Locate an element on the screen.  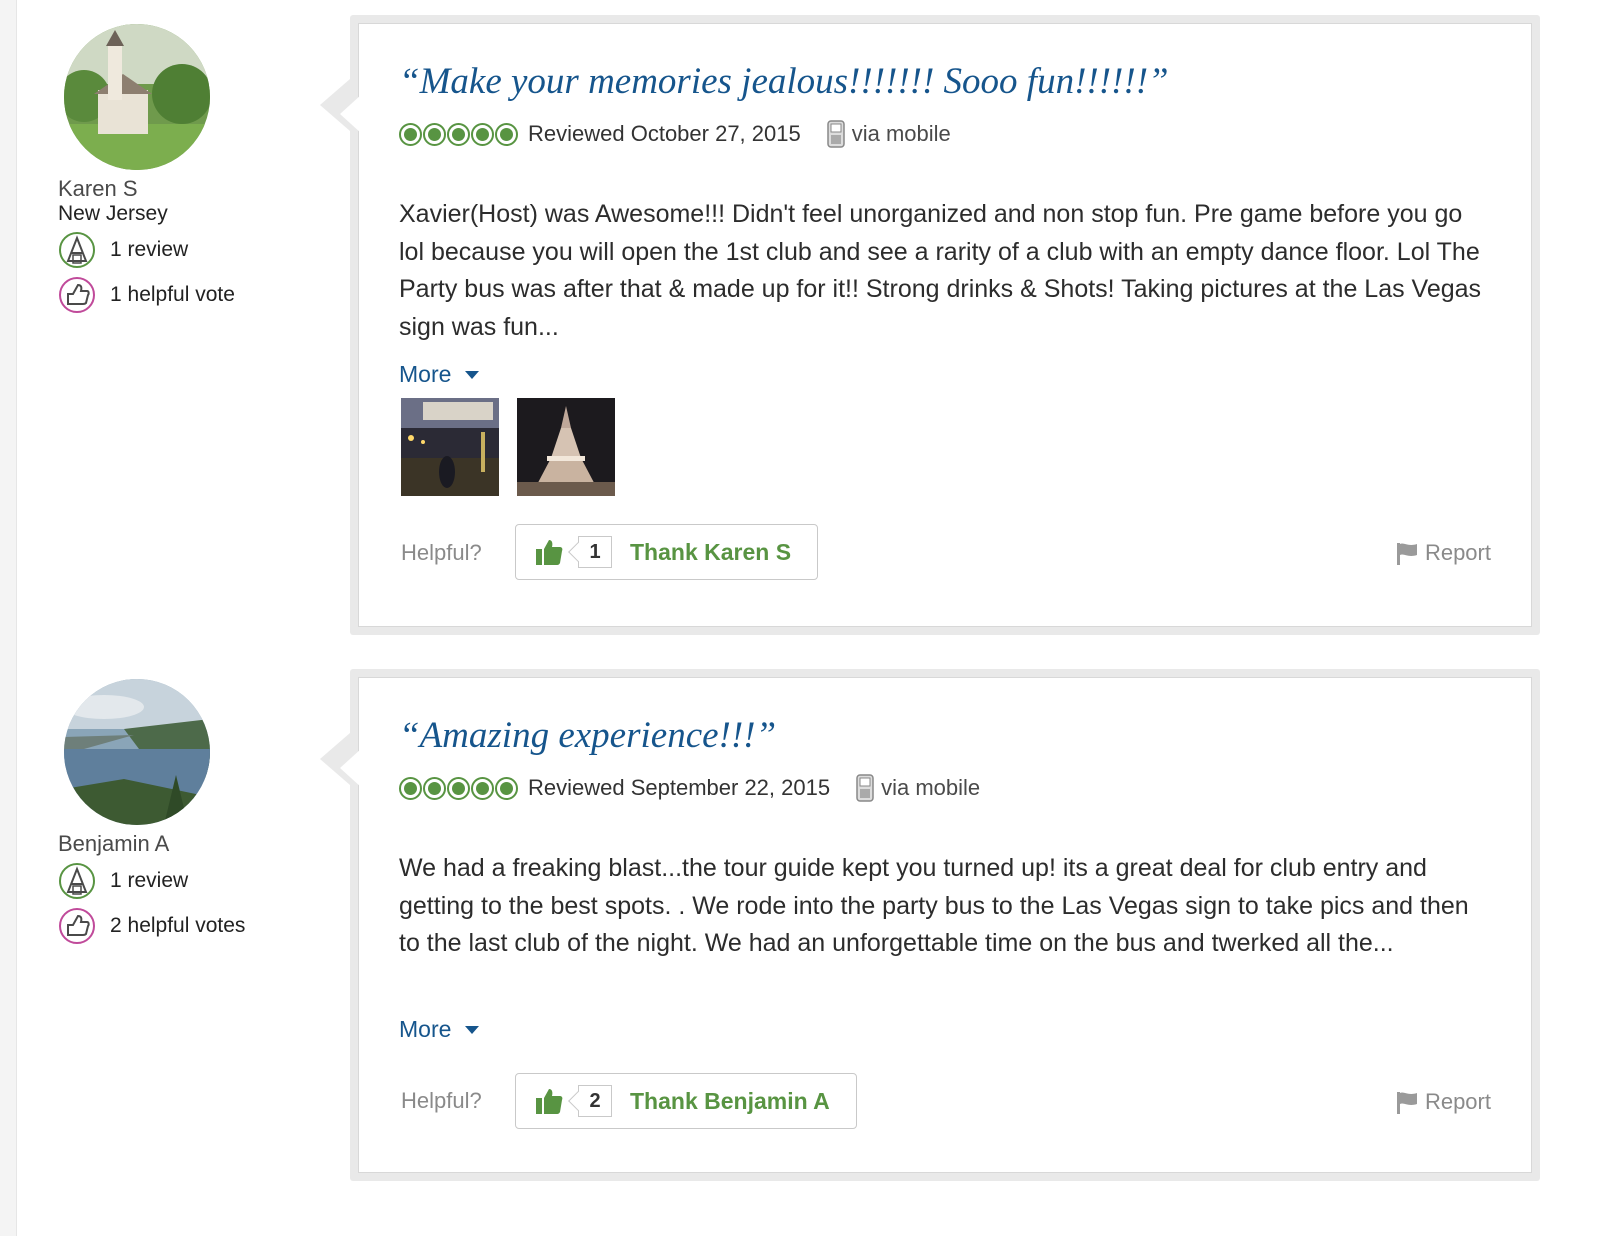
thank-button: 1 Thank Karen S is located at coordinates (667, 552).